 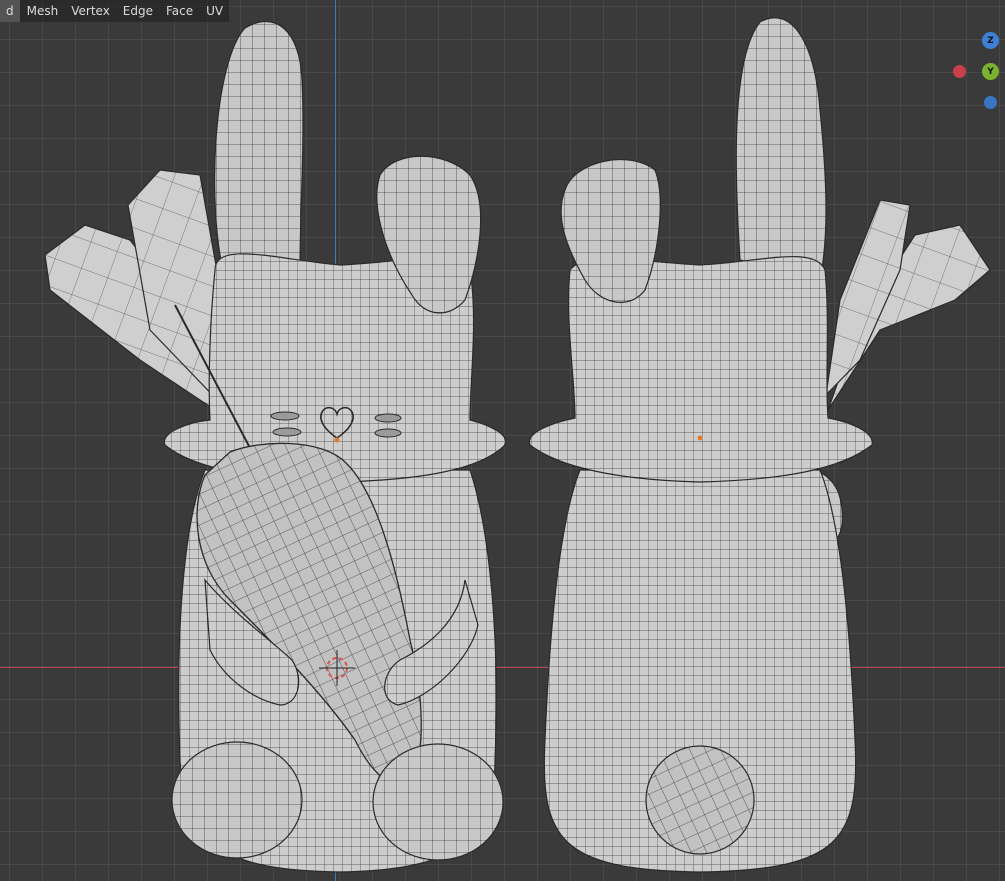 What do you see at coordinates (10, 11) in the screenshot?
I see `menu-view: d` at bounding box center [10, 11].